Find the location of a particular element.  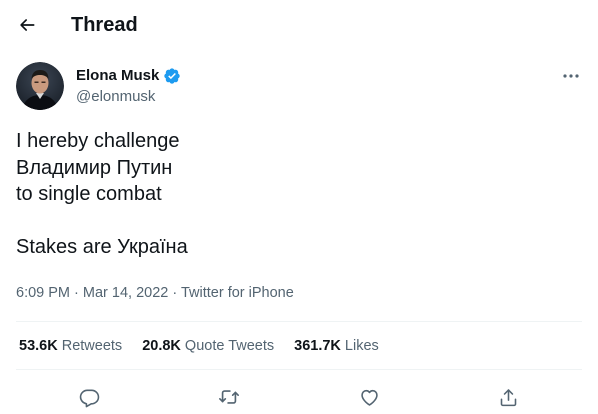

retweet-icon is located at coordinates (229, 397).